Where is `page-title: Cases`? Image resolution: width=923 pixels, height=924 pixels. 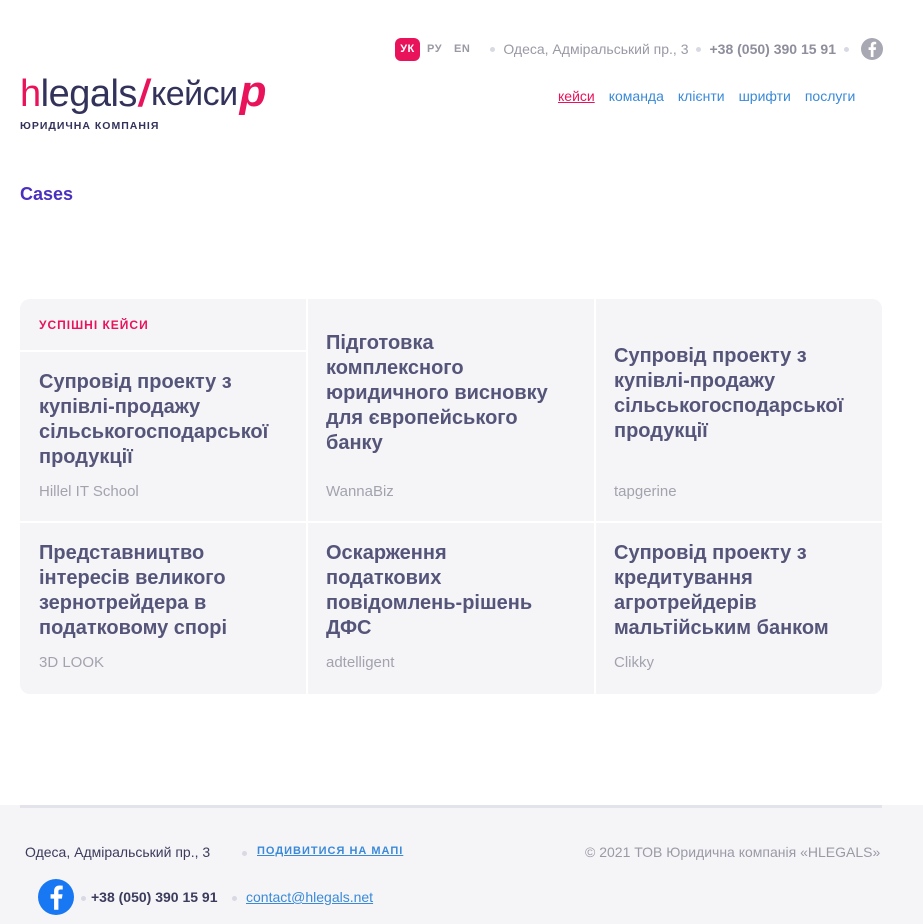 page-title: Cases is located at coordinates (47, 194).